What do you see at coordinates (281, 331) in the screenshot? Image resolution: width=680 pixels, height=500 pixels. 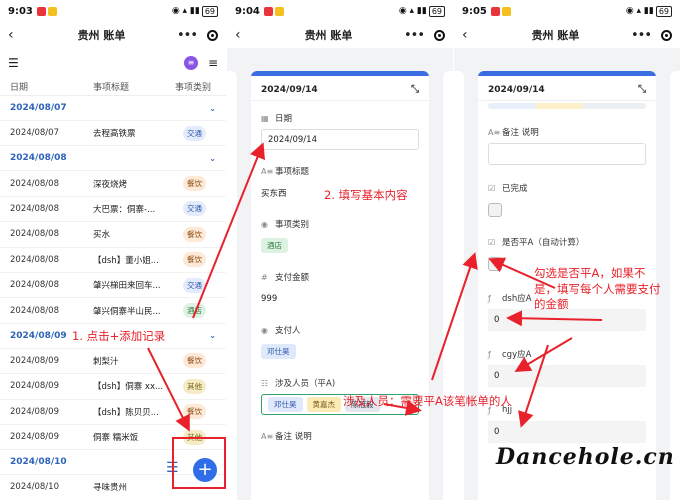 I see `field-label: ◉ 支付人` at bounding box center [281, 331].